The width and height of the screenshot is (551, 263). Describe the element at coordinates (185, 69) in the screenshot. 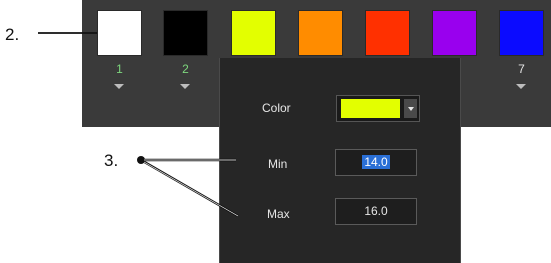

I see `swatch-2-number: 2` at that location.